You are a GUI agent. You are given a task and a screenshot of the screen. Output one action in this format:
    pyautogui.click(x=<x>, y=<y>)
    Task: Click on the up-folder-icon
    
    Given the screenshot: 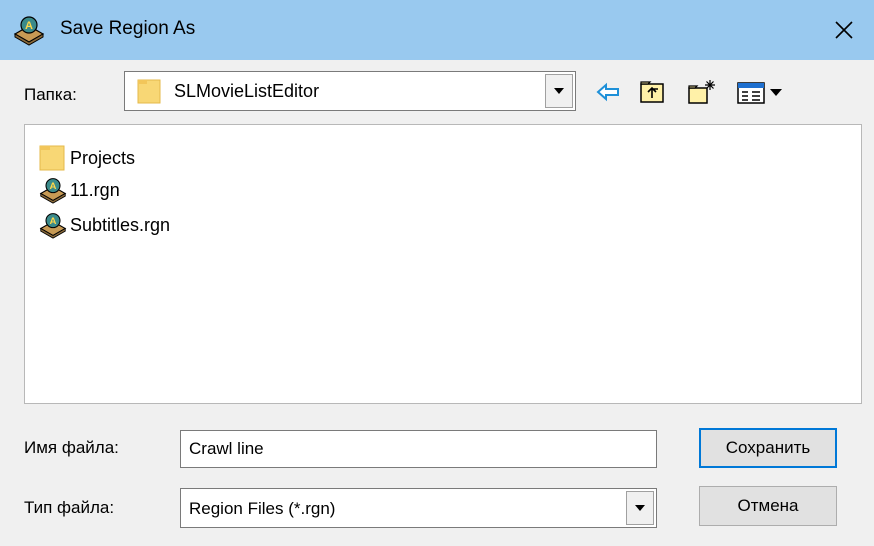 What is the action you would take?
    pyautogui.click(x=652, y=92)
    